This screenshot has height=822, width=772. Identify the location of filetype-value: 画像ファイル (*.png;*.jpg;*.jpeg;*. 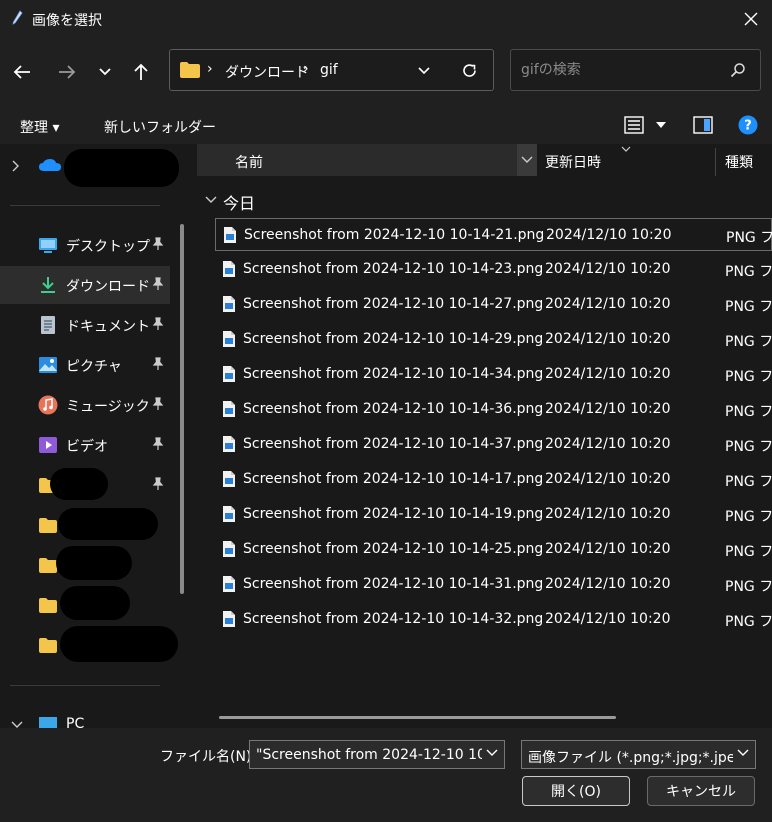
(630, 758).